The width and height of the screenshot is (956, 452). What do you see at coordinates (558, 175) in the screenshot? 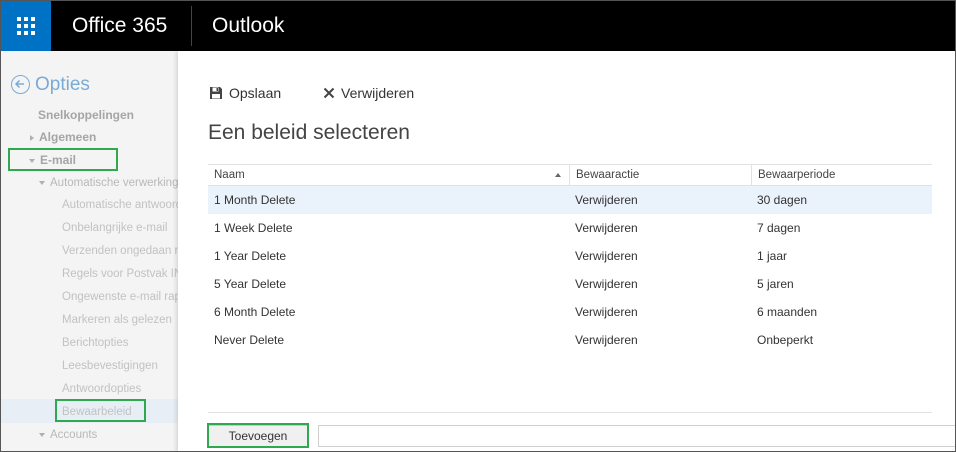
I see `sort-ascending-icon` at bounding box center [558, 175].